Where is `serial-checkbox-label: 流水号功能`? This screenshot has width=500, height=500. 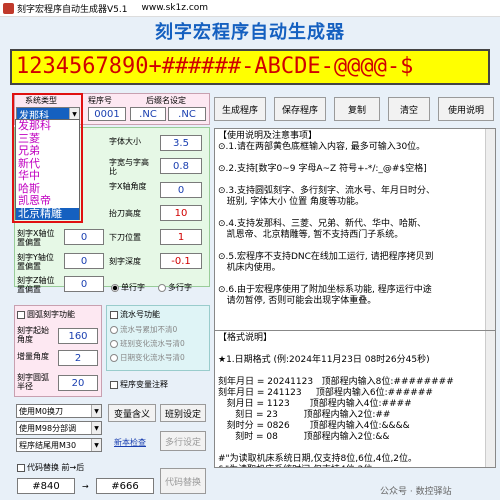 serial-checkbox-label: 流水号功能 is located at coordinates (140, 314).